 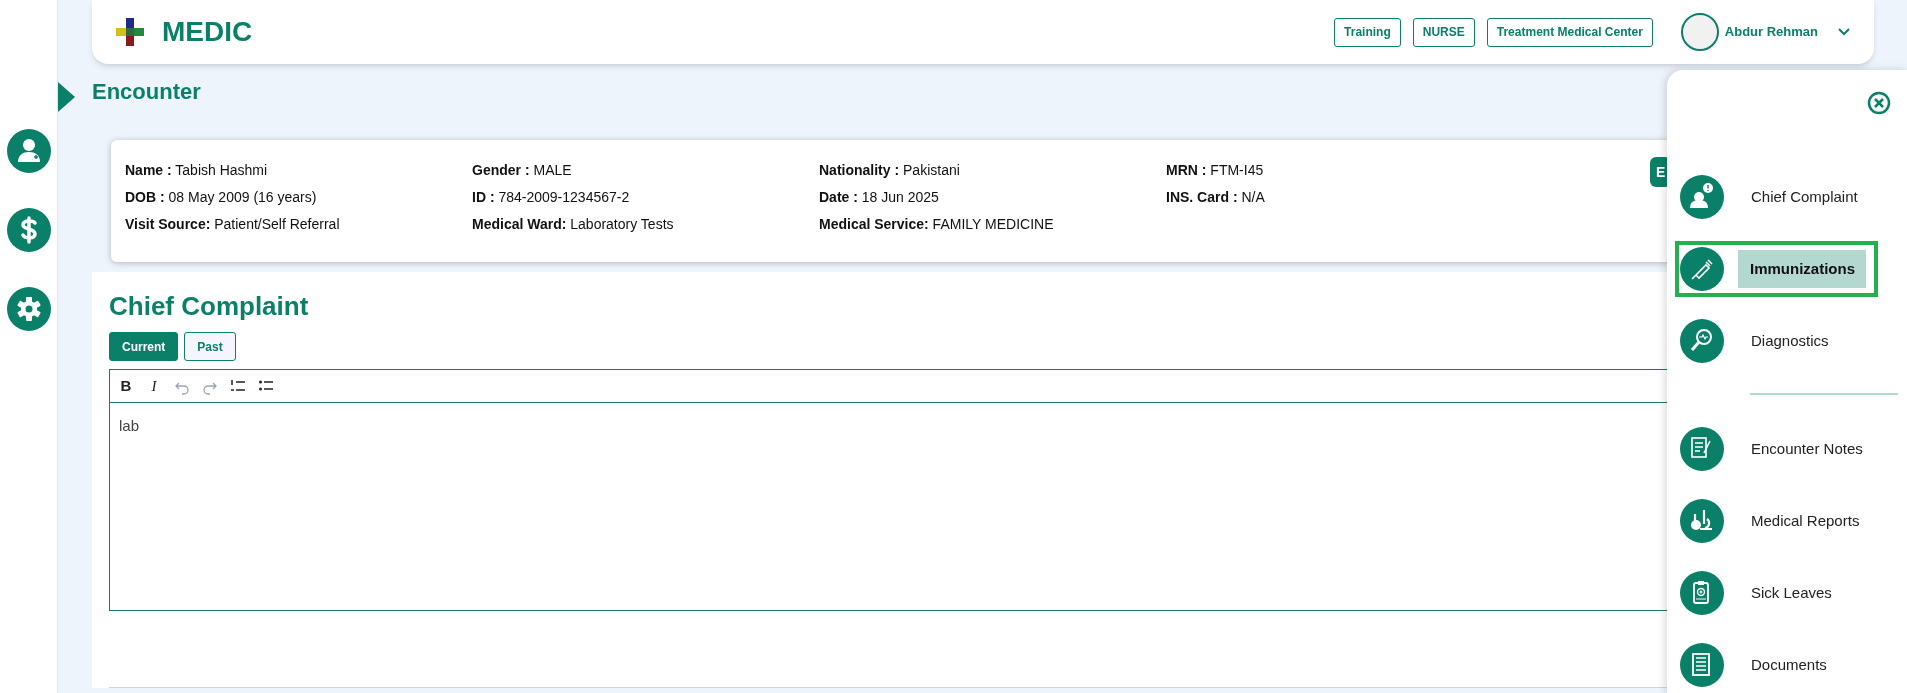 What do you see at coordinates (1771, 32) in the screenshot?
I see `user-name: Abdur Rehman` at bounding box center [1771, 32].